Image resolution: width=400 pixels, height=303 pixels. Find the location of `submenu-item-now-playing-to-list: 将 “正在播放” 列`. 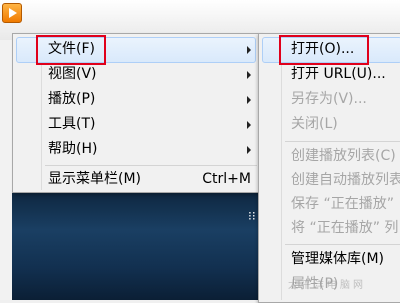

submenu-item-now-playing-to-list: 将 “正在播放” 列 is located at coordinates (330, 228).